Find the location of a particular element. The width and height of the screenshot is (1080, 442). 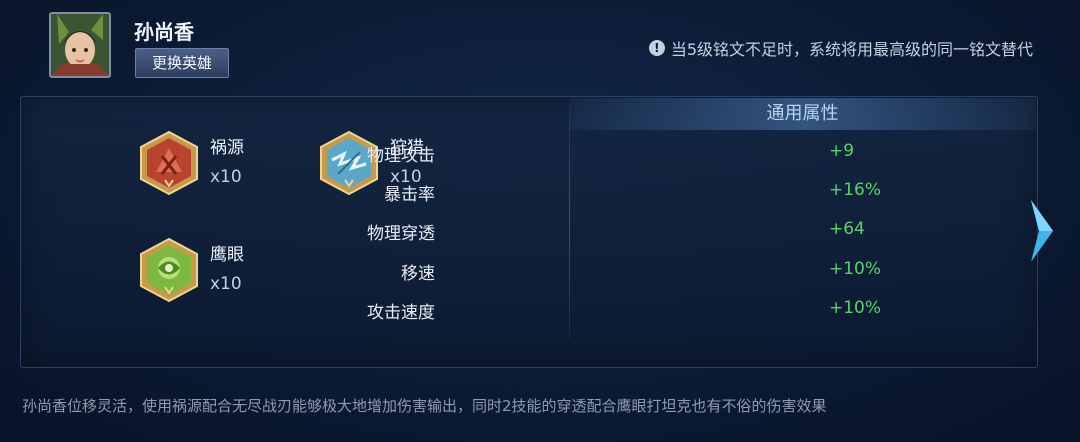

rune-item-yingyan: 鹰眼 x10 is located at coordinates (191, 270).